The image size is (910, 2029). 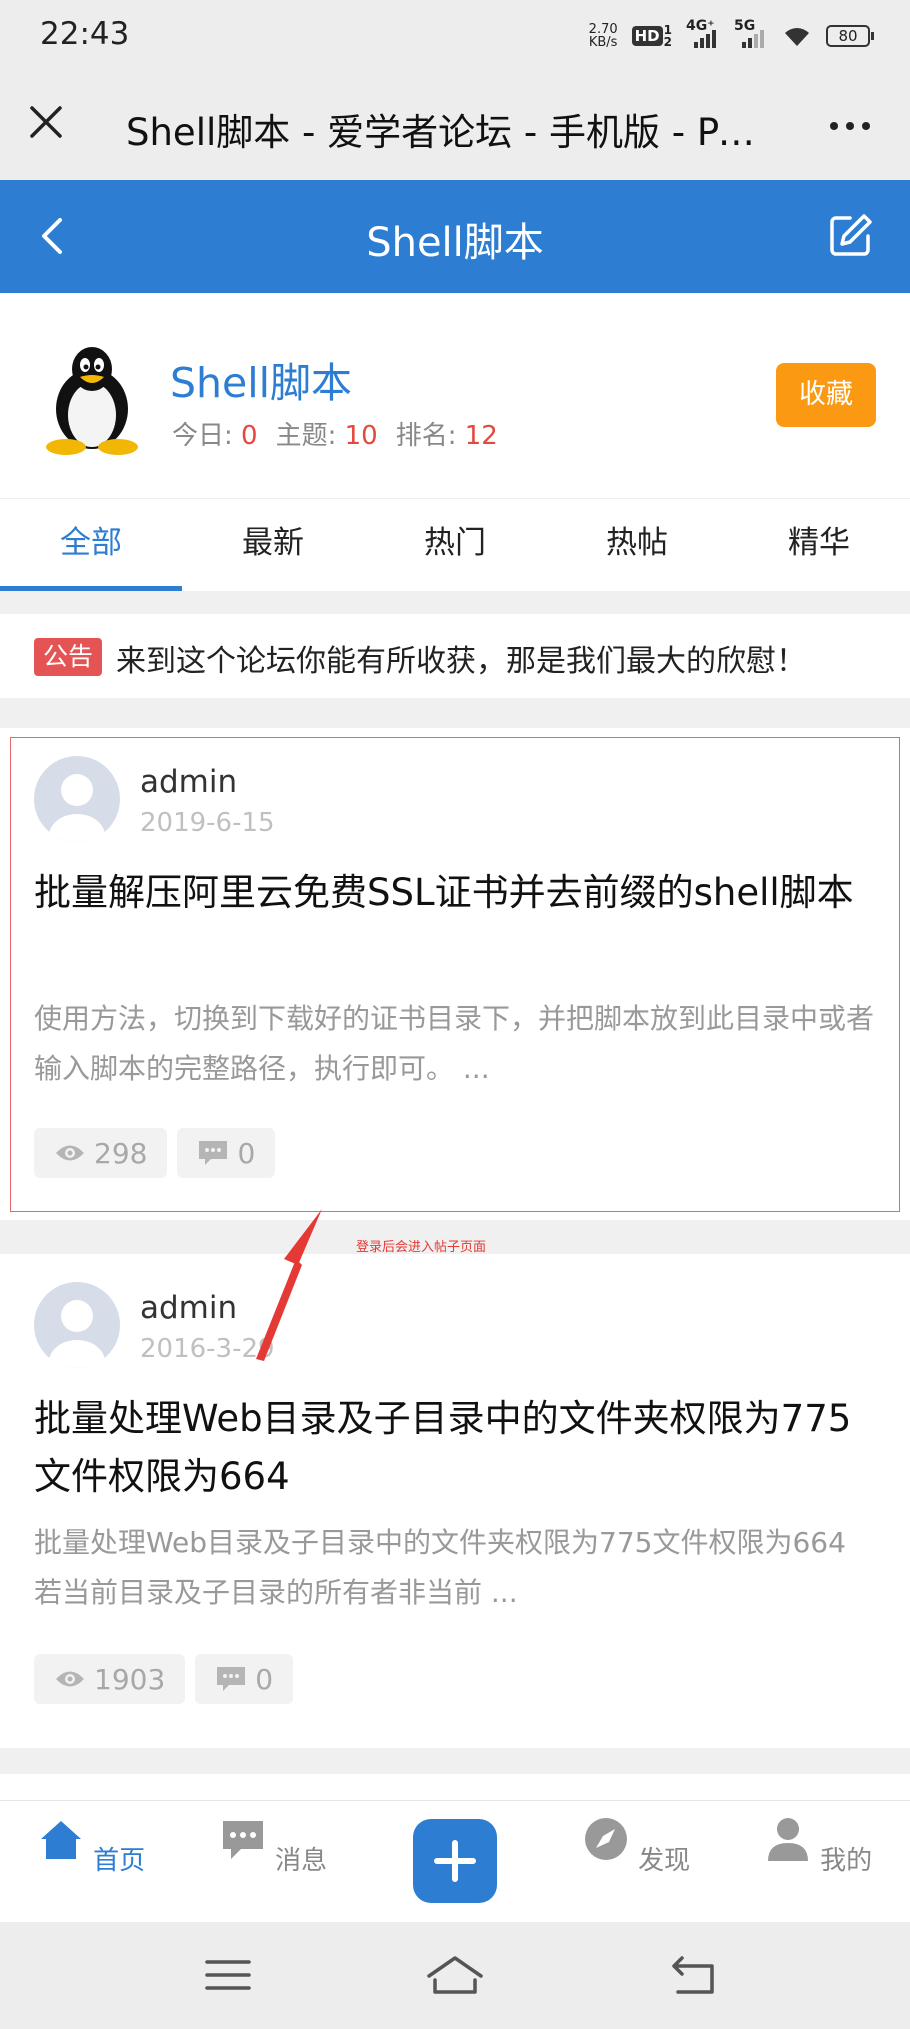 I want to click on tab-all: 全部, so click(x=91, y=545).